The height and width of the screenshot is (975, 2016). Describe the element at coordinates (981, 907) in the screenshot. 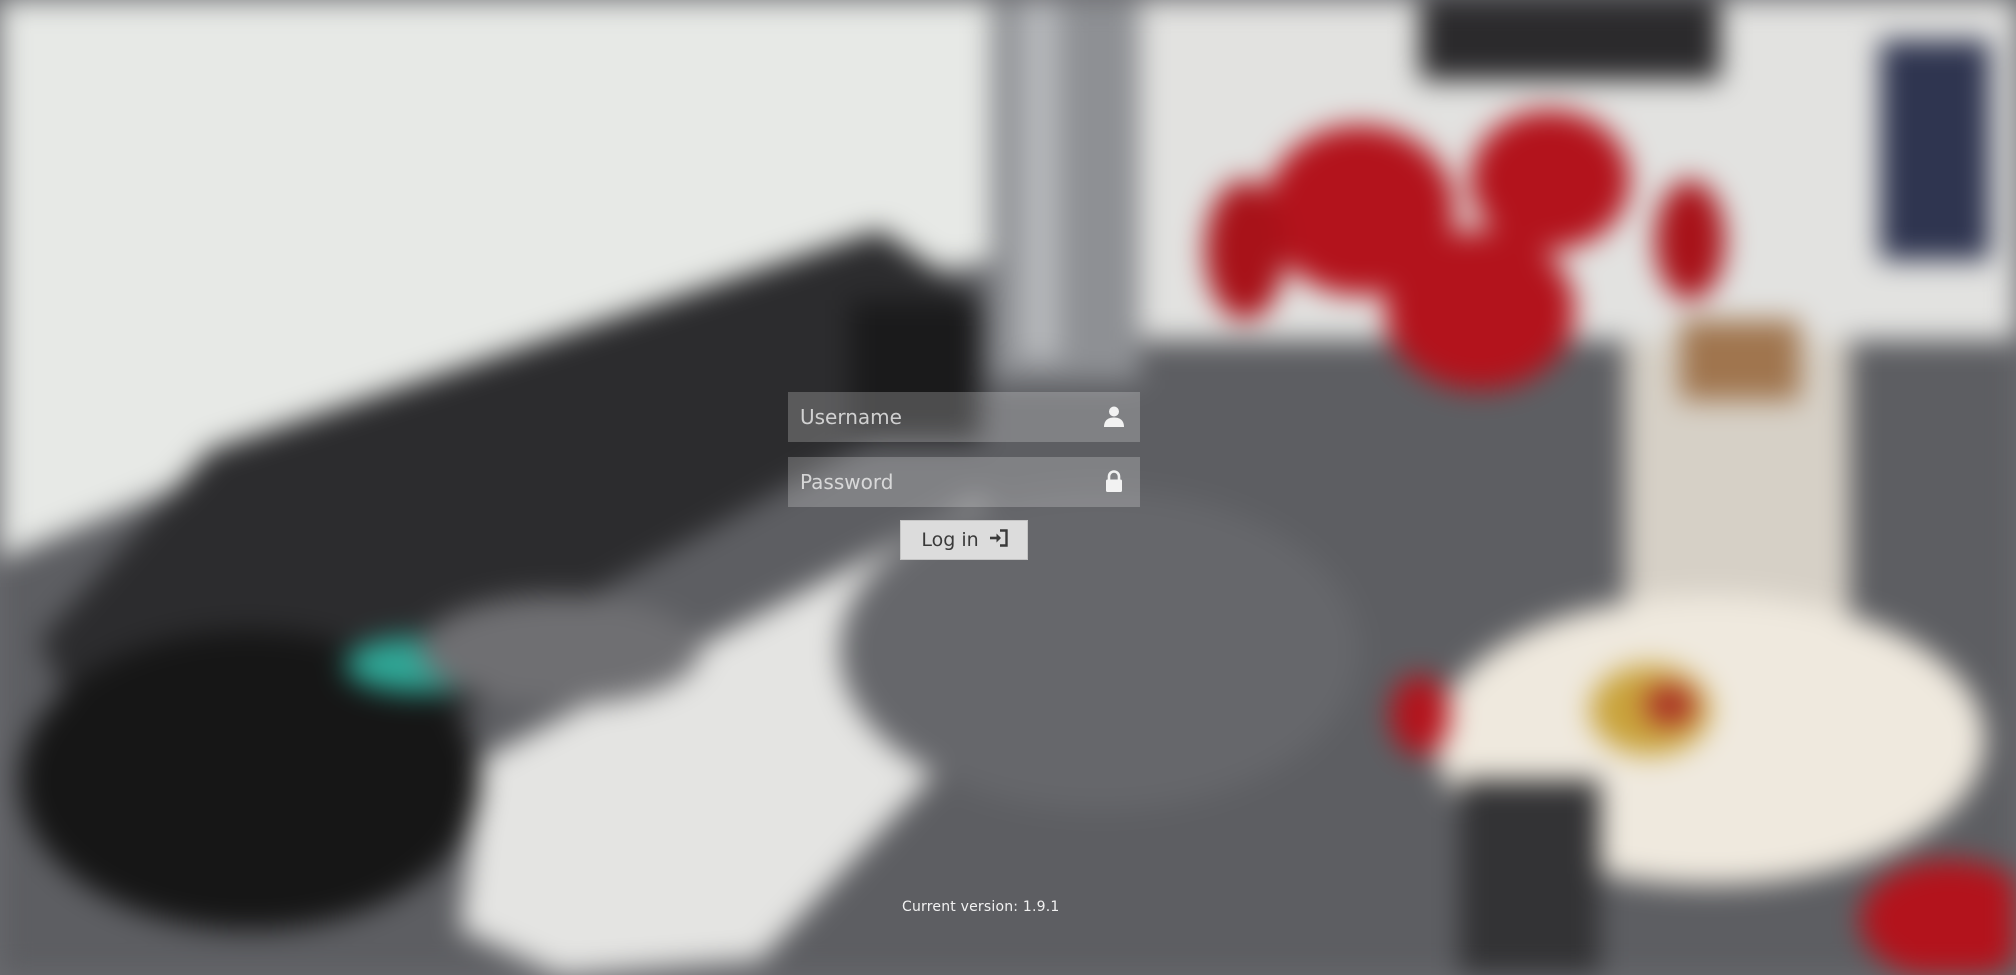

I see `version-text: Current version: 1.9.1` at that location.